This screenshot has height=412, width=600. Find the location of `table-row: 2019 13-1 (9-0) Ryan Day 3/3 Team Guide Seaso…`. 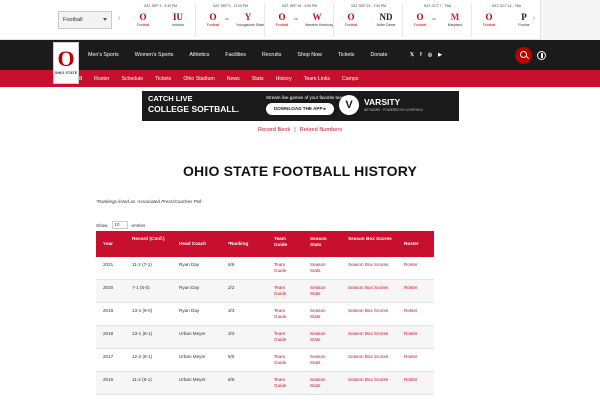

table-row: 2019 13-1 (9-0) Ryan Day 3/3 Team Guide Seaso… is located at coordinates (265, 314).